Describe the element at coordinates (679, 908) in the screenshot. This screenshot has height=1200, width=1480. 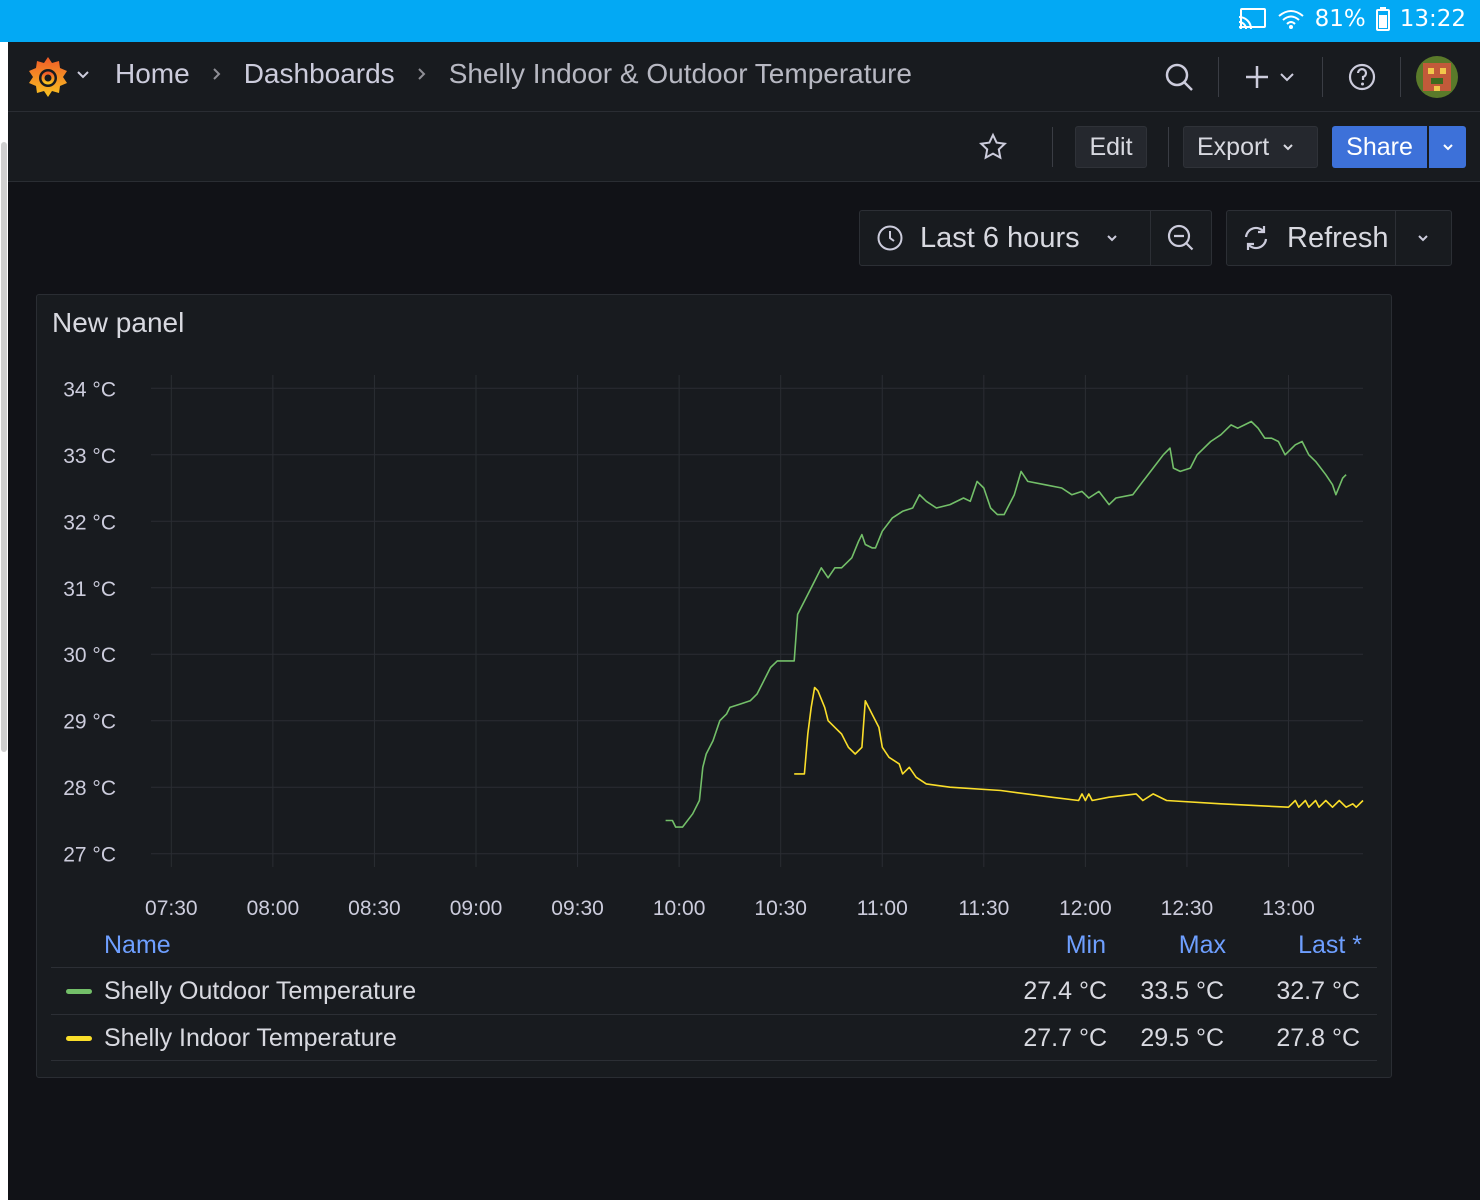
I see `x-tick-label: 10:00` at that location.